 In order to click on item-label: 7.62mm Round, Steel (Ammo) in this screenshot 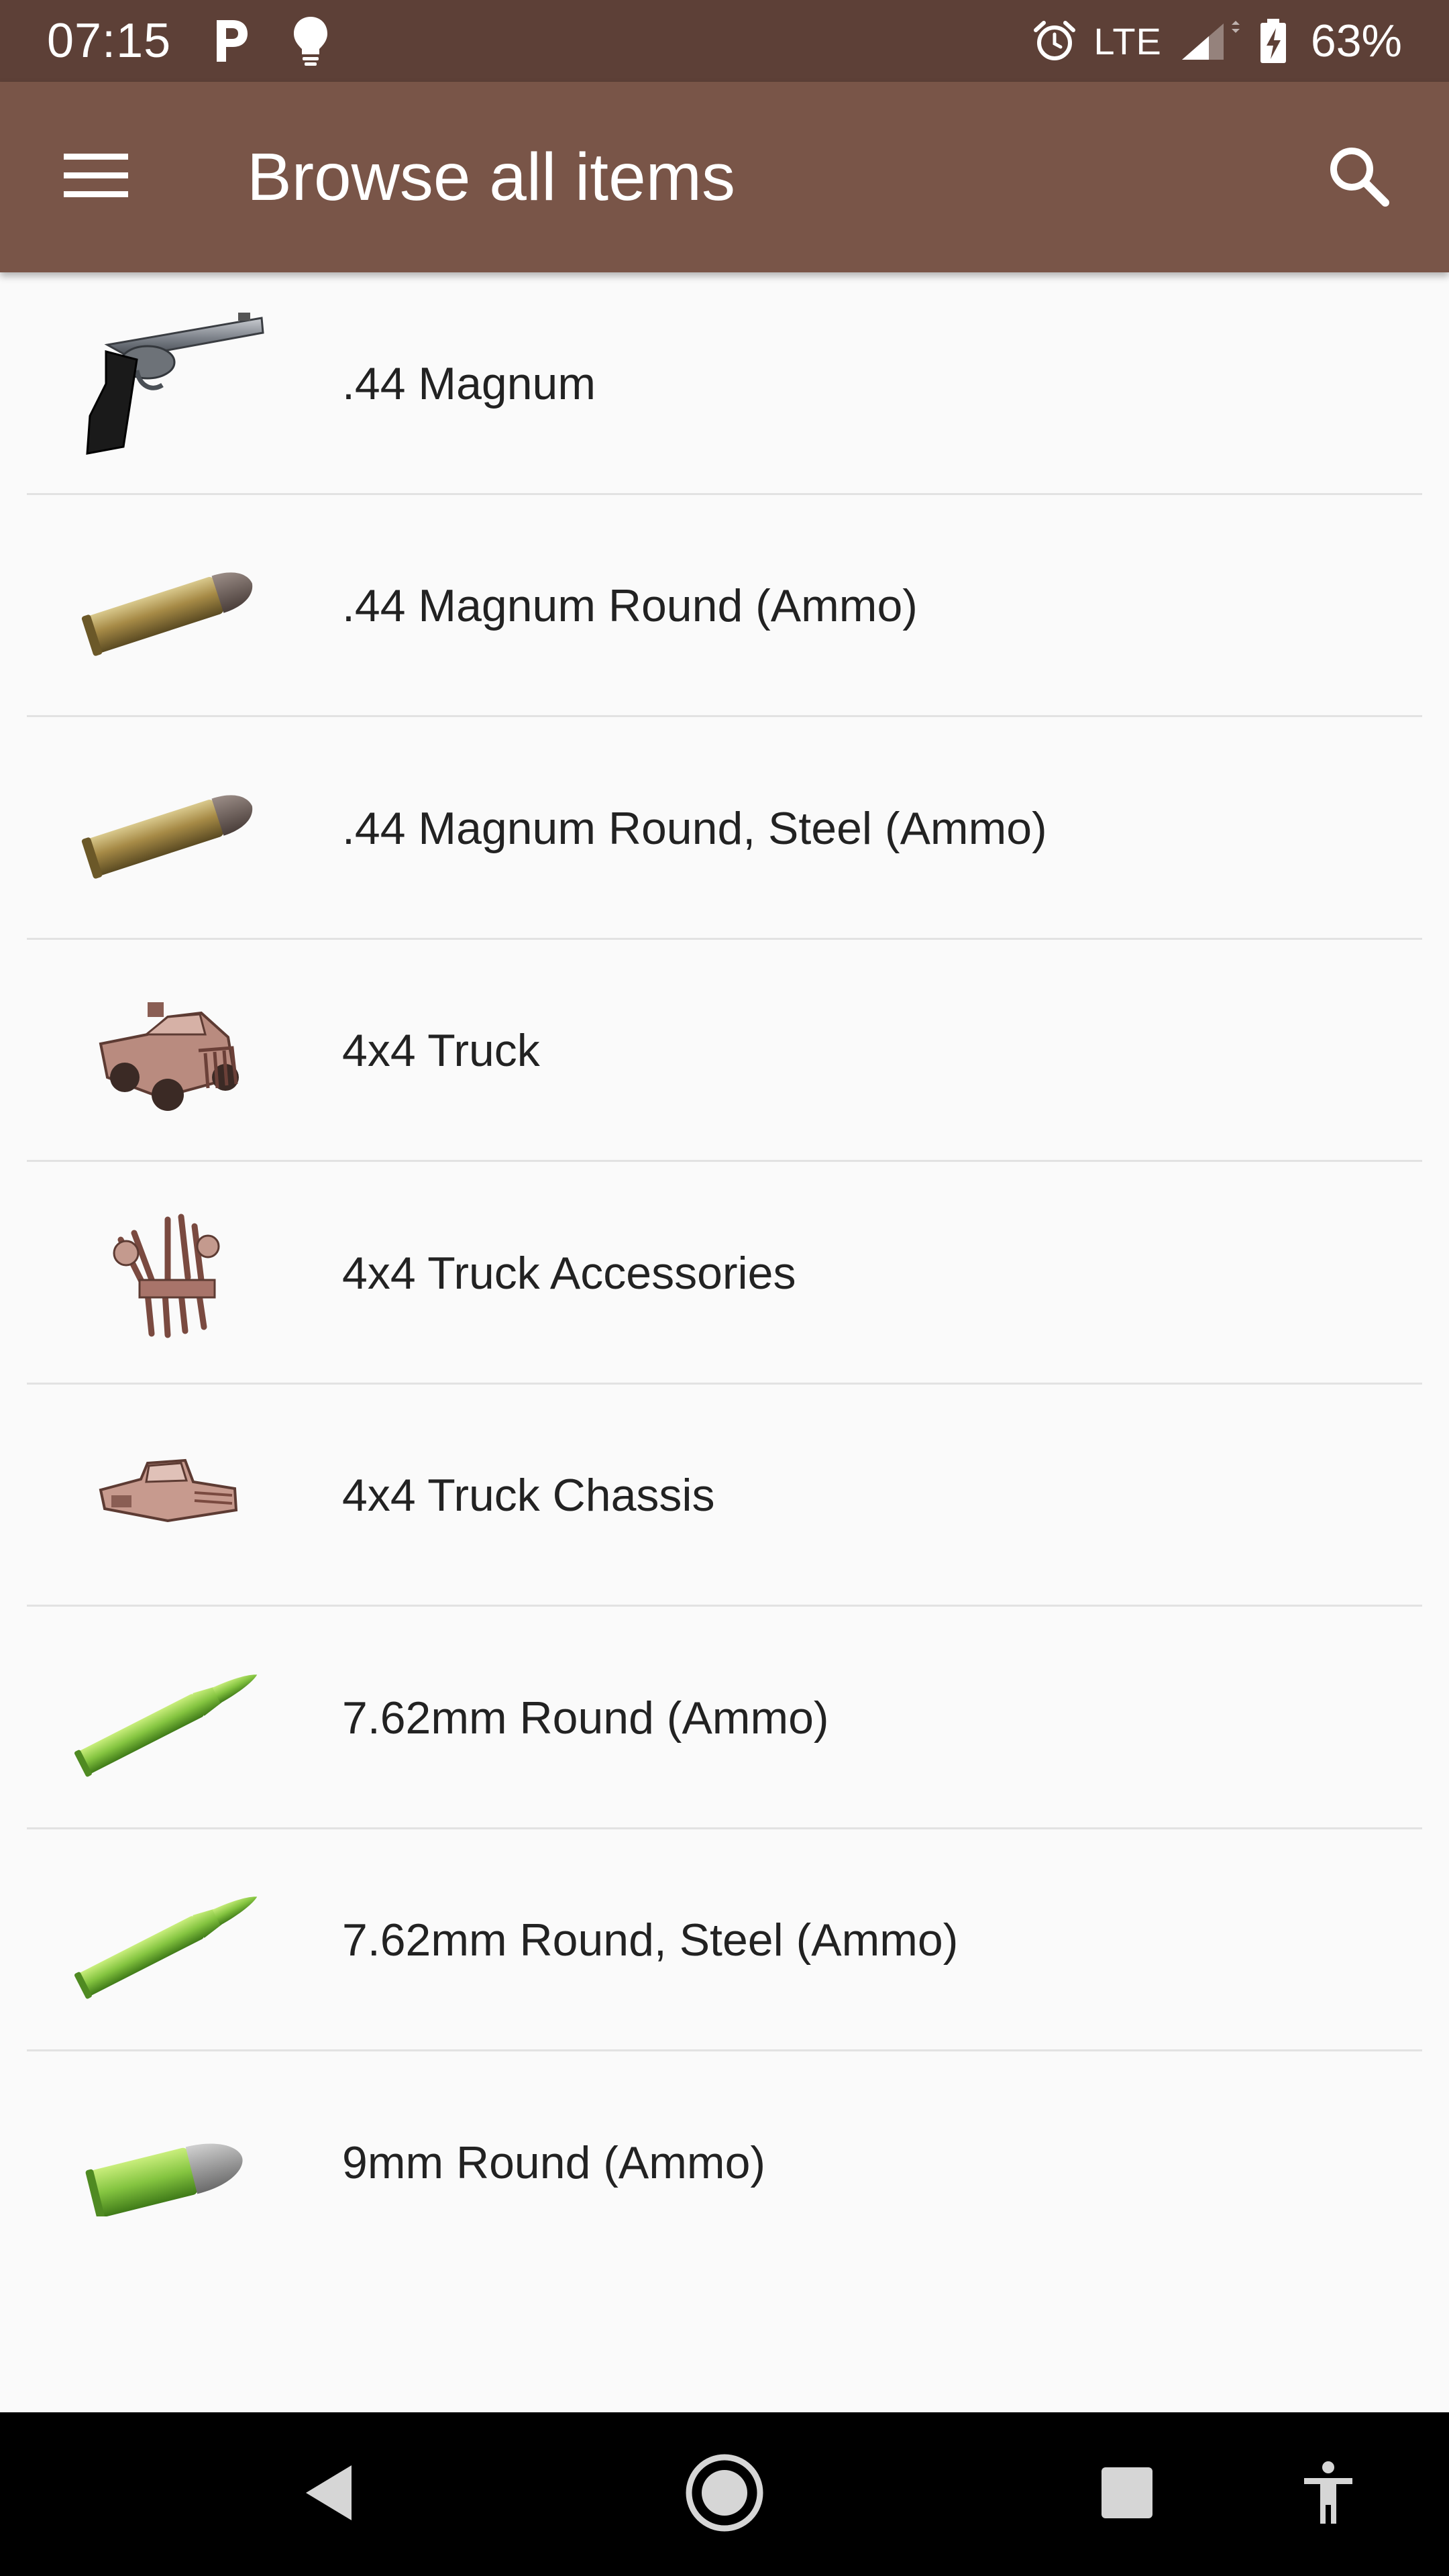, I will do `click(650, 1940)`.